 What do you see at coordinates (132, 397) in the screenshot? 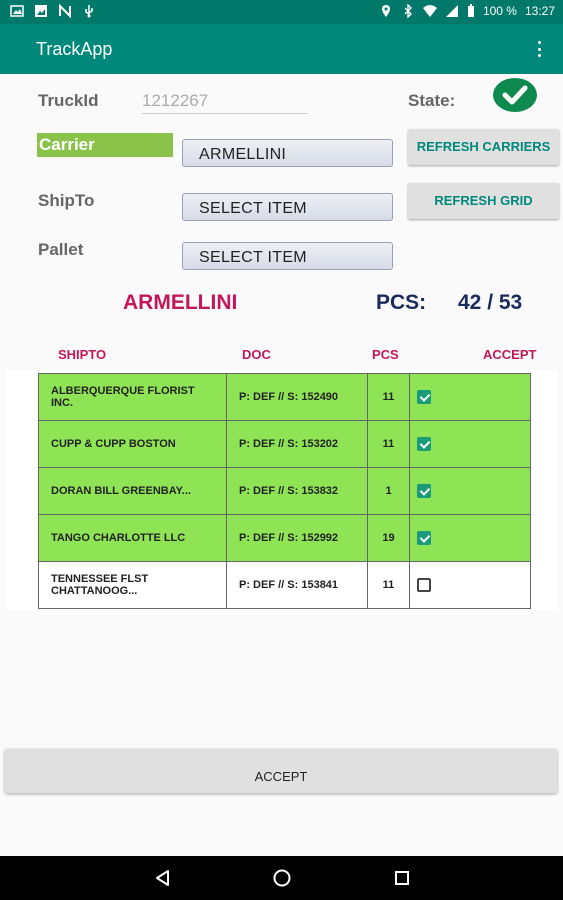
I see `cell-shipto: ALBERQUERQUE FLORIST INC.` at bounding box center [132, 397].